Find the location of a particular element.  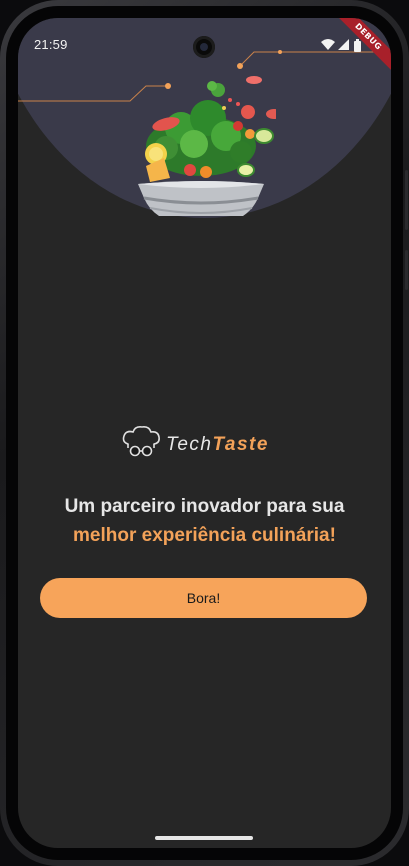

status-time: 21:59 is located at coordinates (51, 44).